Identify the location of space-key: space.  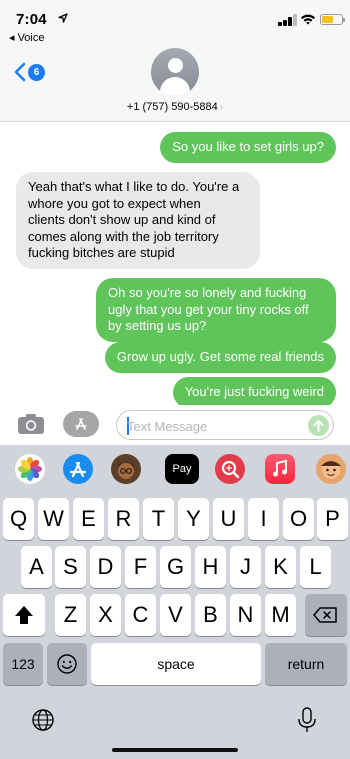
(176, 664).